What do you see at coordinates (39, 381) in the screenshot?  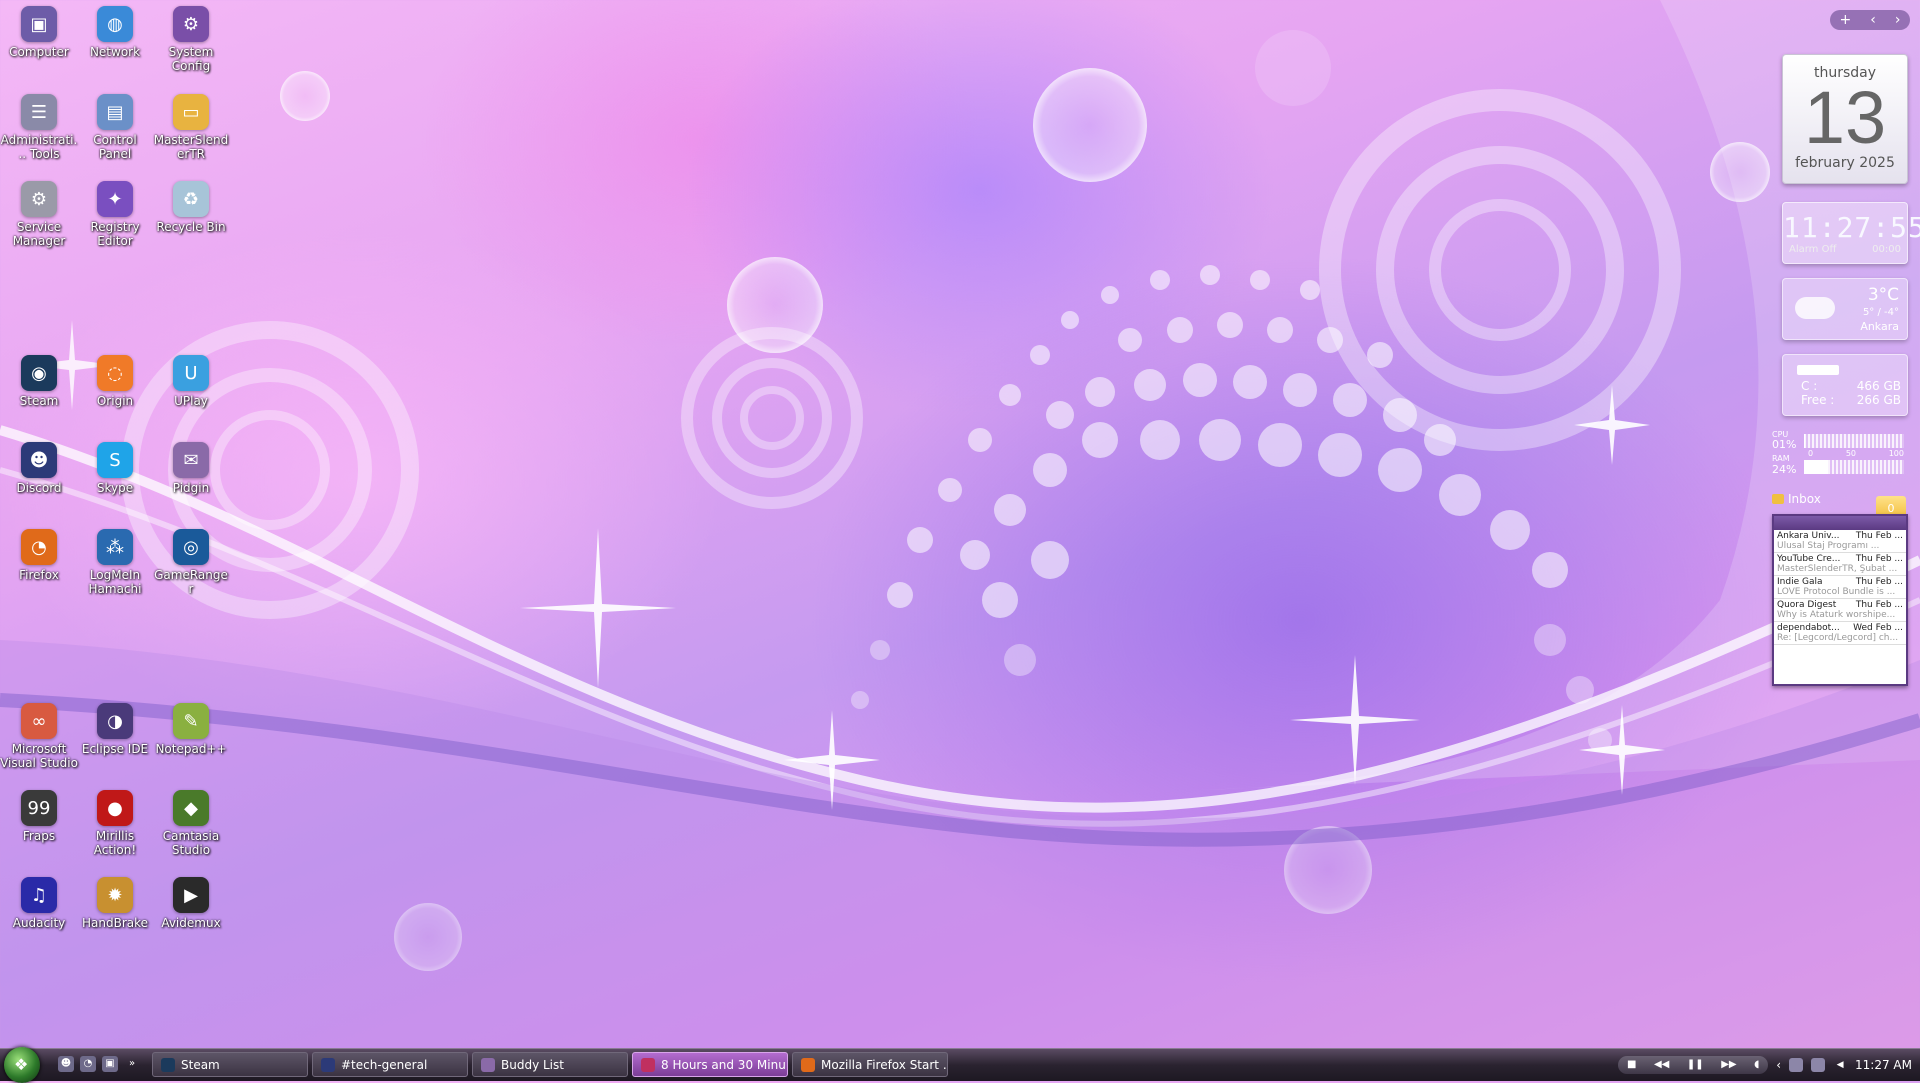 I see `desktop-icon: ◉ Steam` at bounding box center [39, 381].